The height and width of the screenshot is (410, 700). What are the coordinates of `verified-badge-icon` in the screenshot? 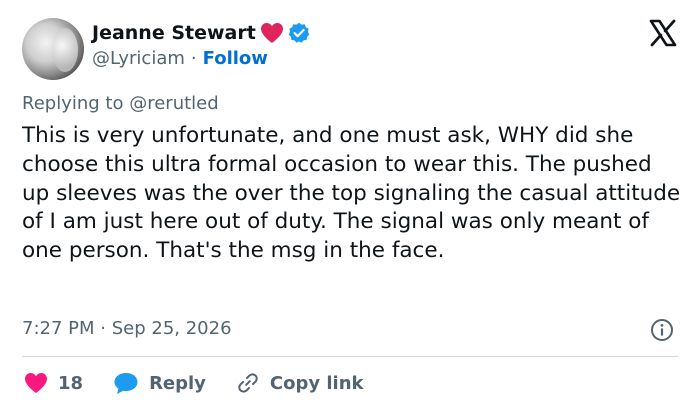 It's located at (299, 33).